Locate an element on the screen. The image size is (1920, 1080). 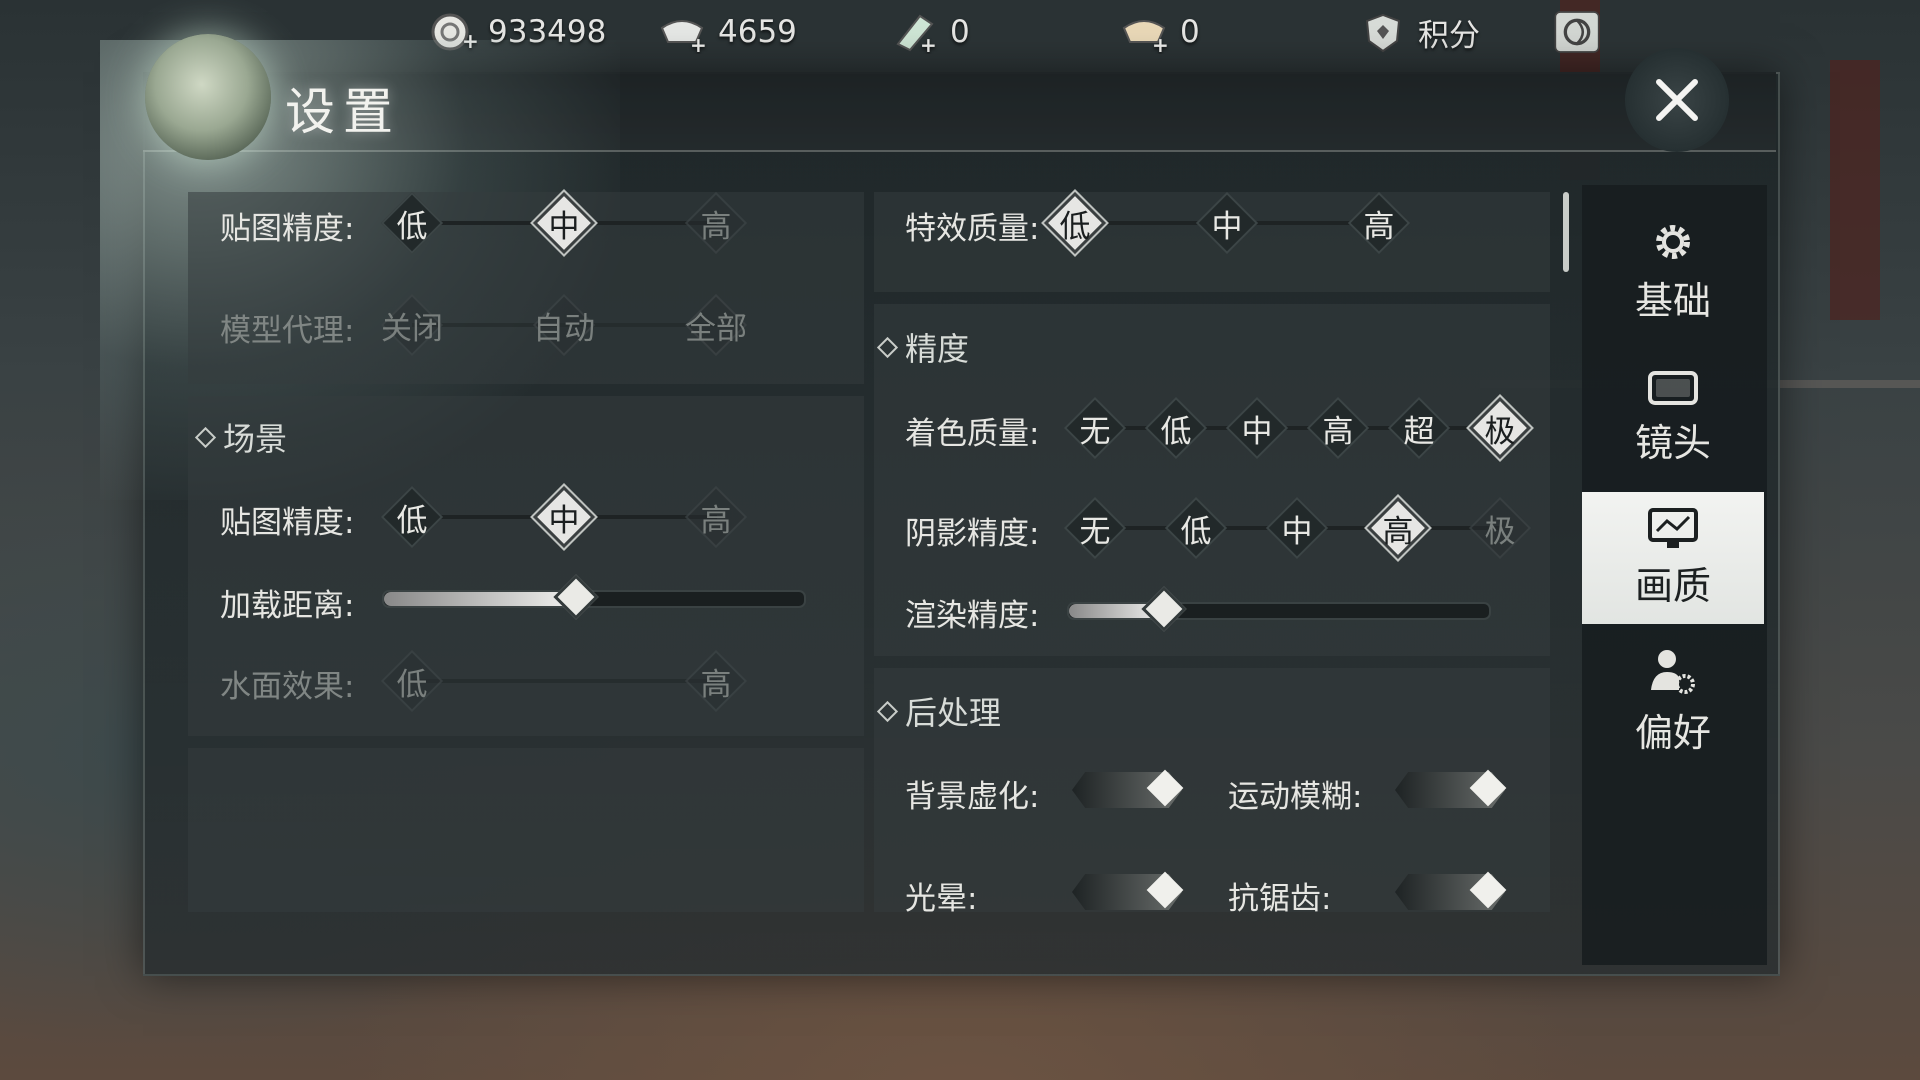
shadow-option-high: 高 is located at coordinates (1398, 528).